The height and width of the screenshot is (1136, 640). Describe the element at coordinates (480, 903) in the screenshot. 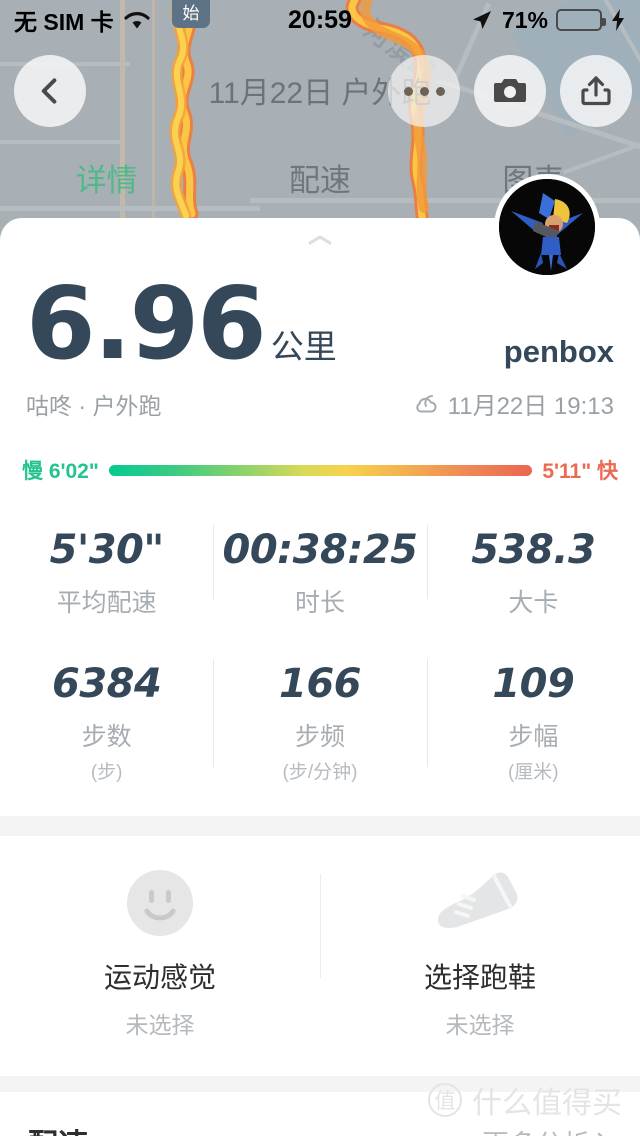

I see `running-shoe-icon` at that location.